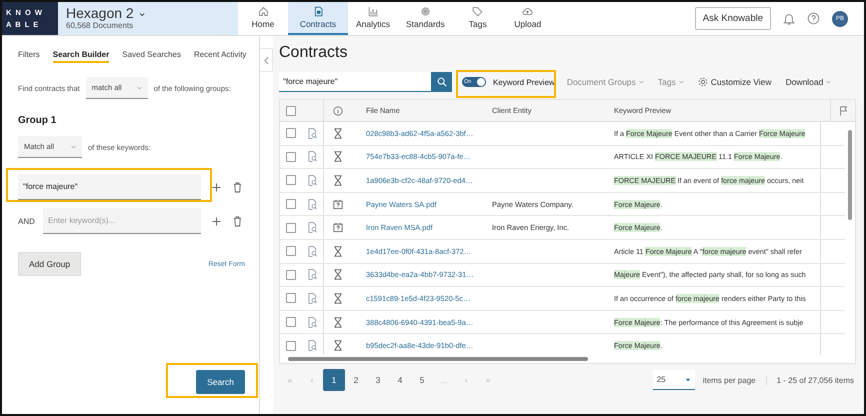  I want to click on search-icon, so click(441, 82).